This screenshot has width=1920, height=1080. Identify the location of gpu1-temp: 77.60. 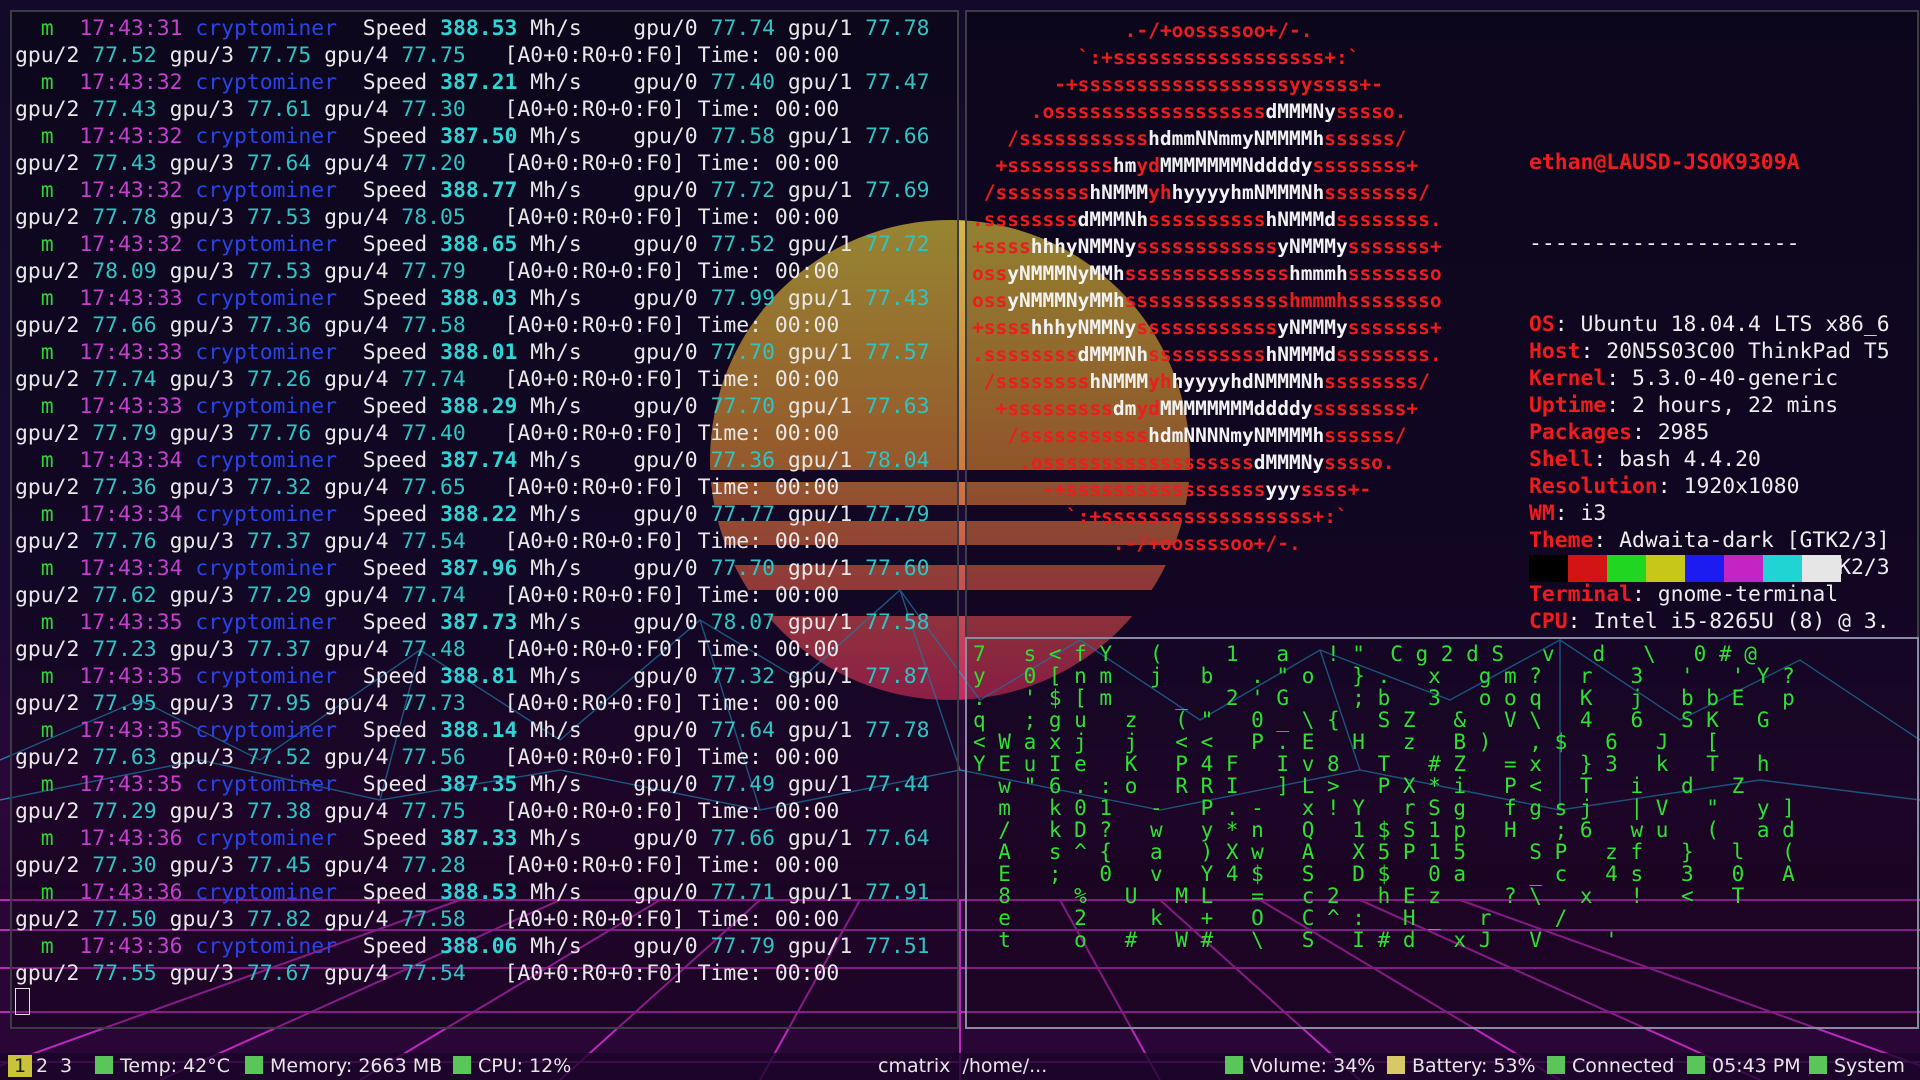
(897, 568).